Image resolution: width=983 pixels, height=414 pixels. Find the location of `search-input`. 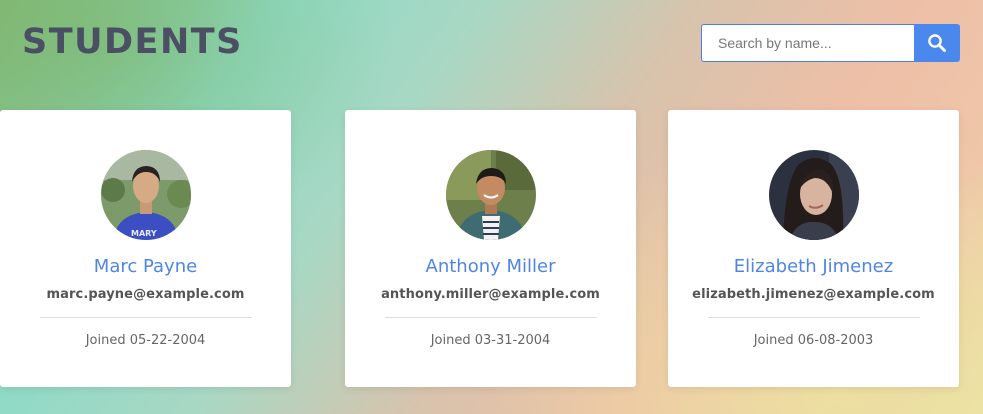

search-input is located at coordinates (807, 43).